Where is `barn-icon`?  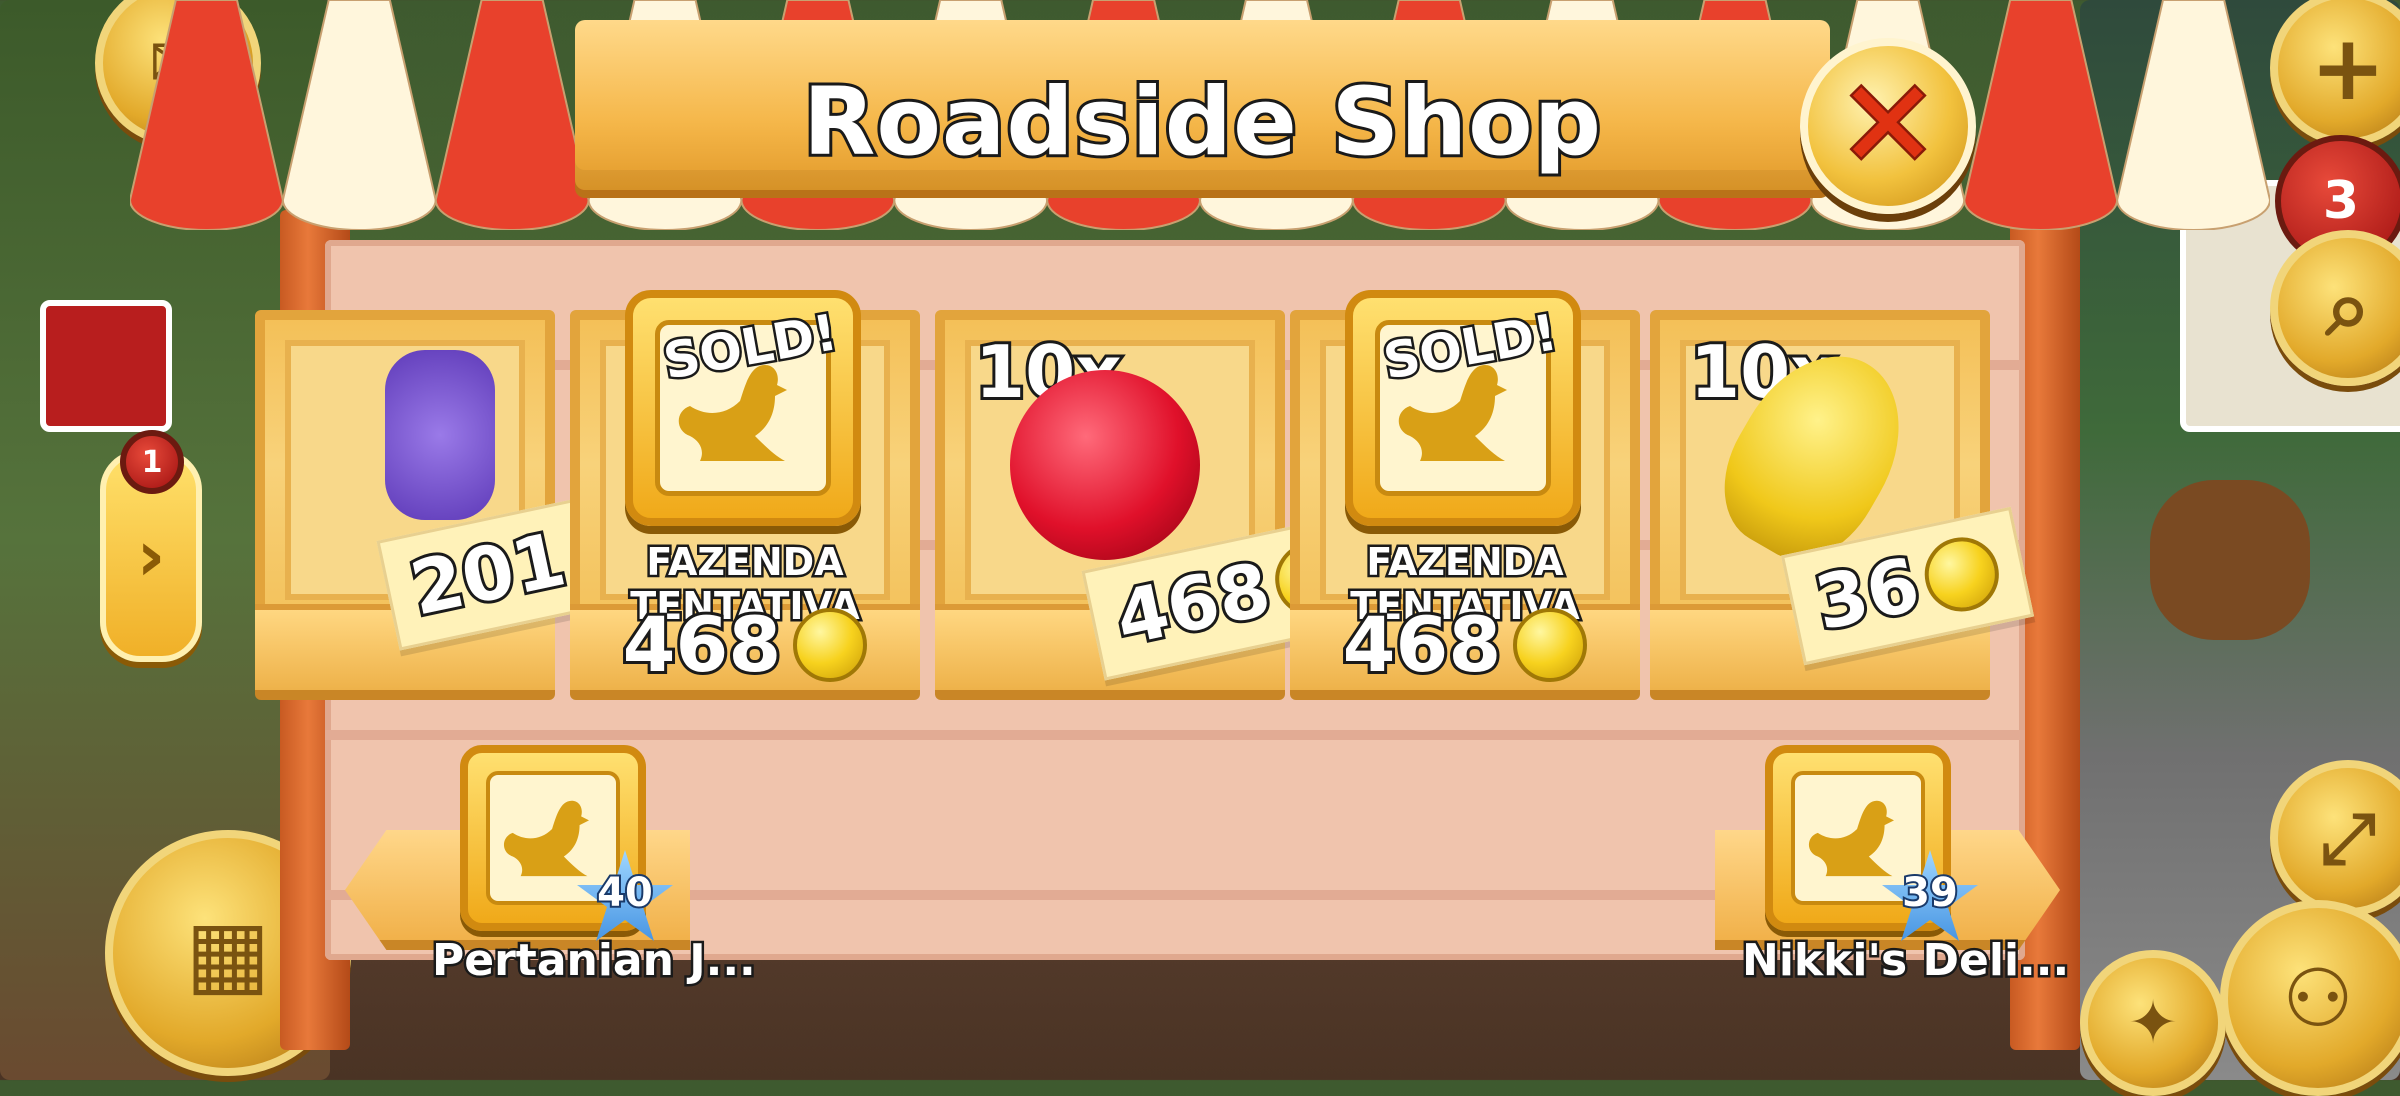
barn-icon is located at coordinates (106, 366).